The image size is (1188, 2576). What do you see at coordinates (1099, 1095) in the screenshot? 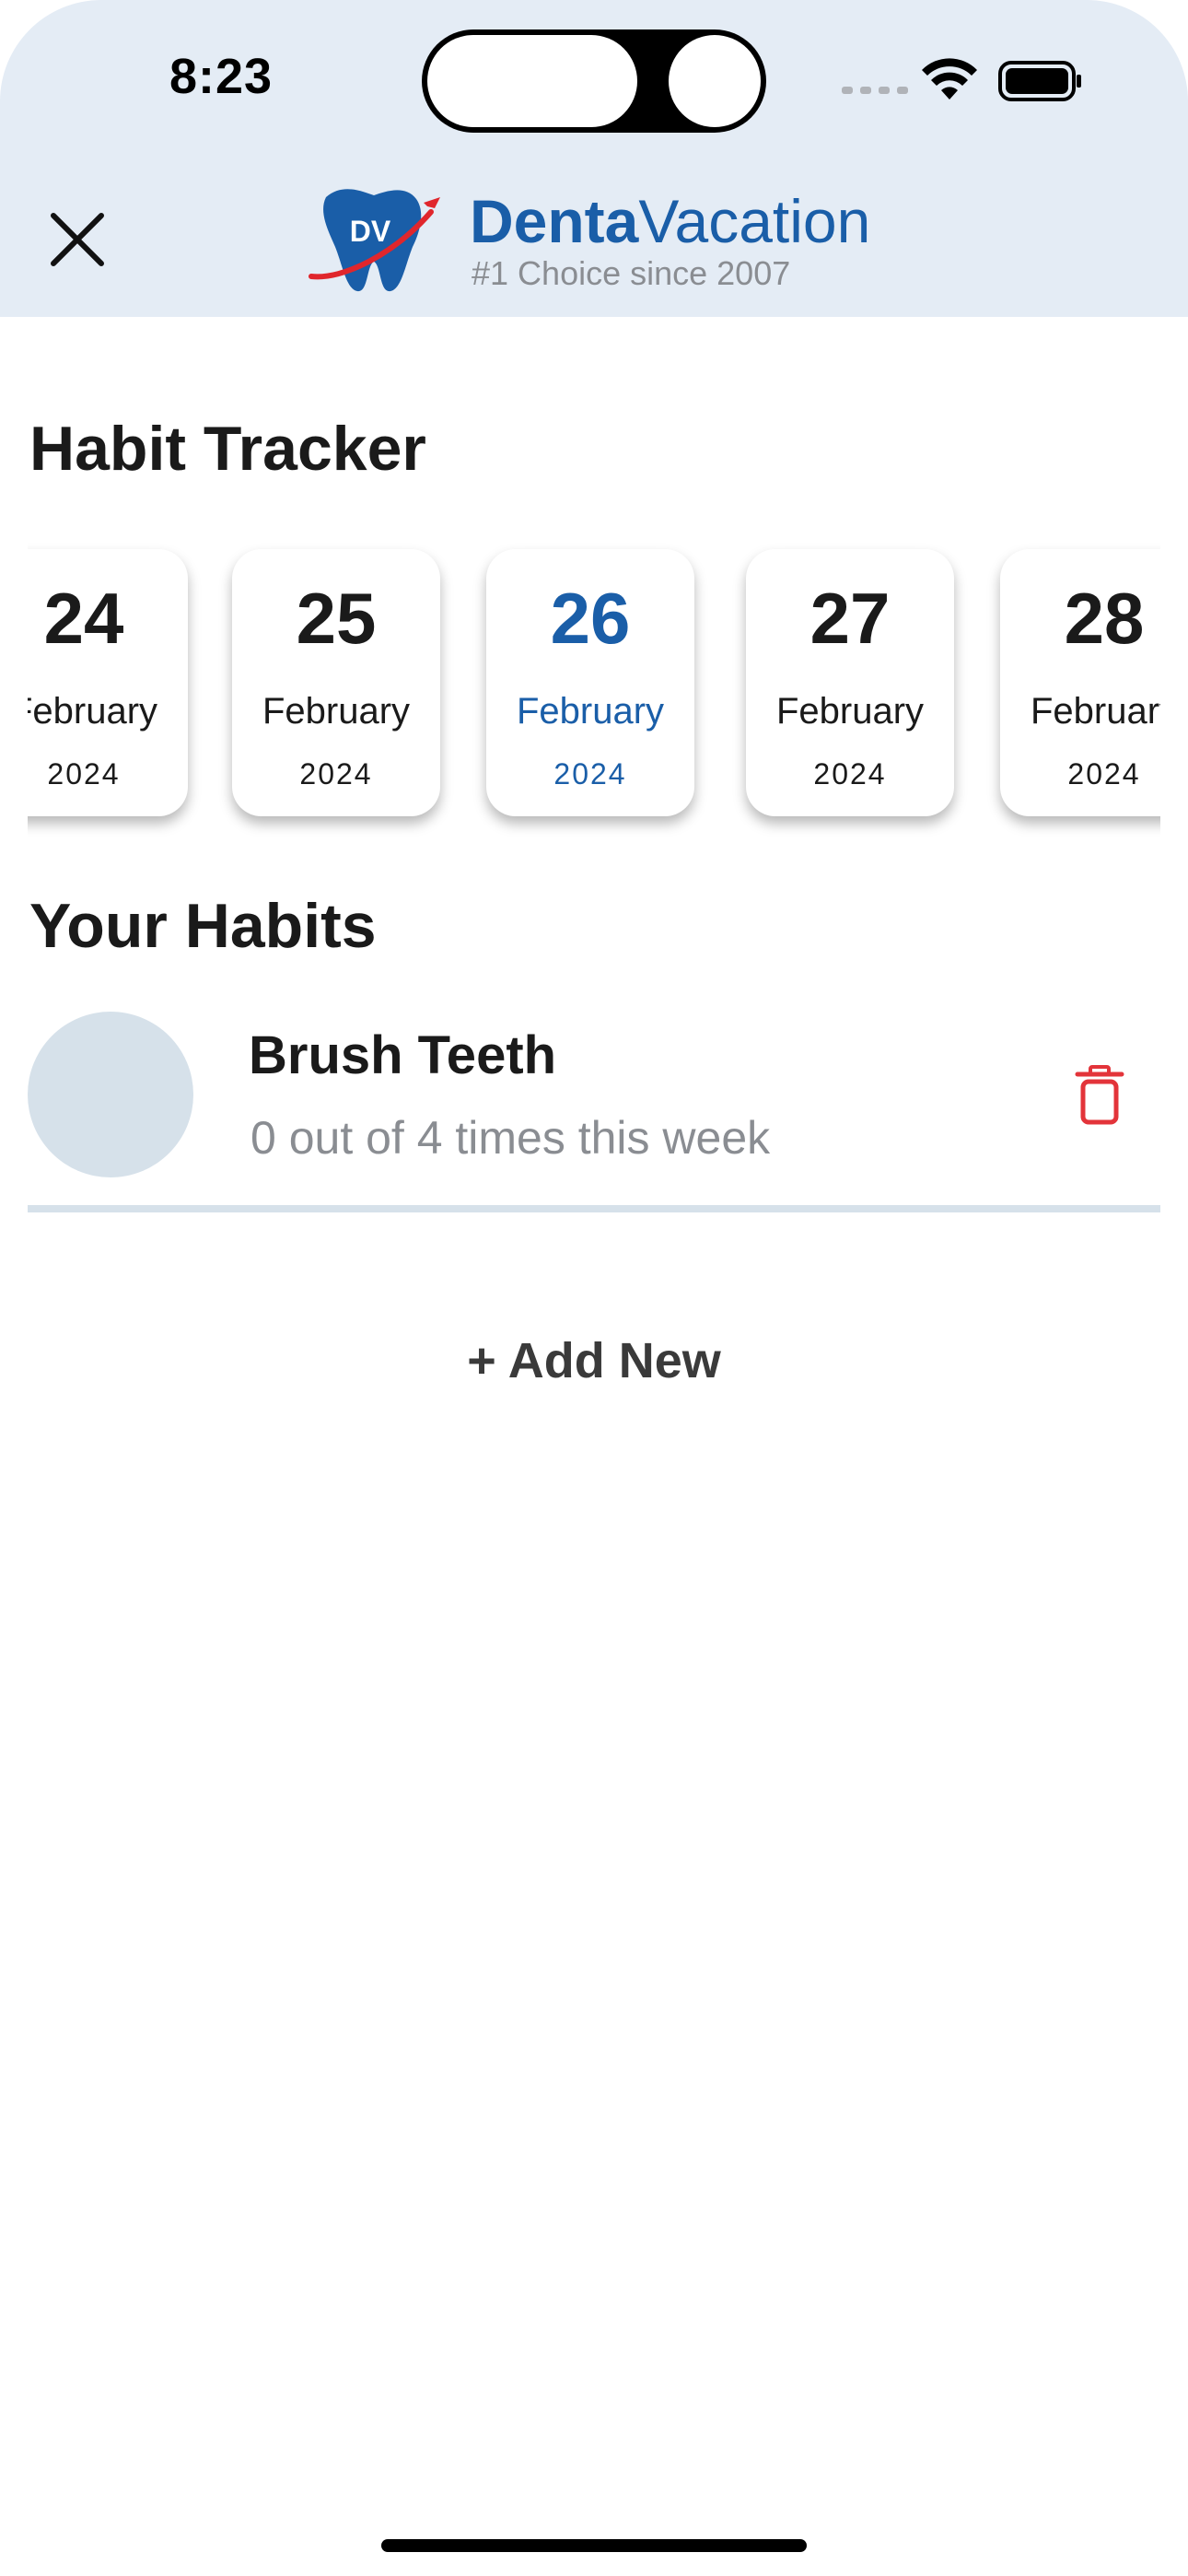
I see `trash-icon` at bounding box center [1099, 1095].